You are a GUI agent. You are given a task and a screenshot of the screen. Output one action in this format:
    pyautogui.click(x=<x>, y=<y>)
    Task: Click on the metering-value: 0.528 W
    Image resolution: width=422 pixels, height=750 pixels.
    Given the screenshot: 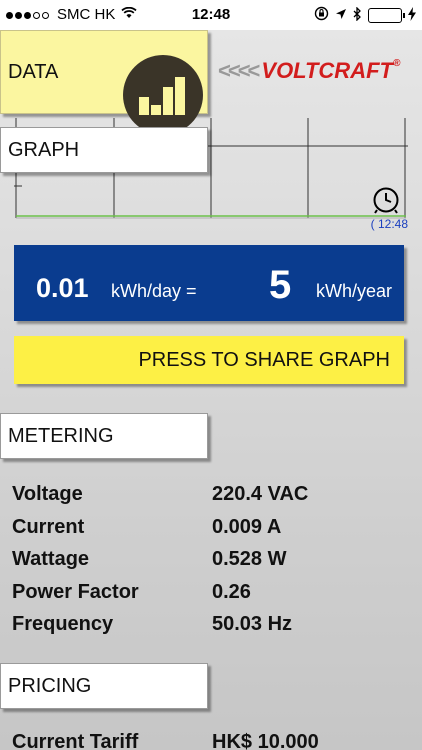 What is the action you would take?
    pyautogui.click(x=249, y=559)
    